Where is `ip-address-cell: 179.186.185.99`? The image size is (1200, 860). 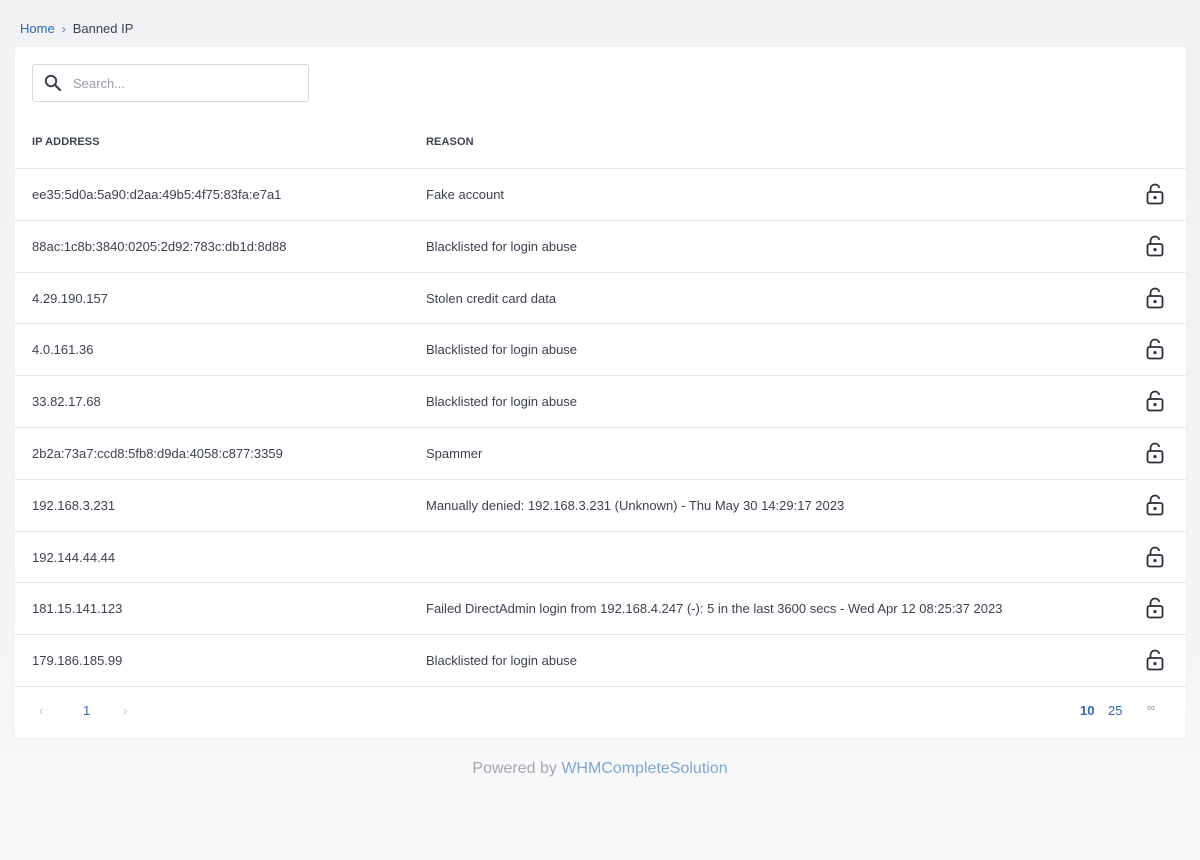
ip-address-cell: 179.186.185.99 is located at coordinates (77, 661).